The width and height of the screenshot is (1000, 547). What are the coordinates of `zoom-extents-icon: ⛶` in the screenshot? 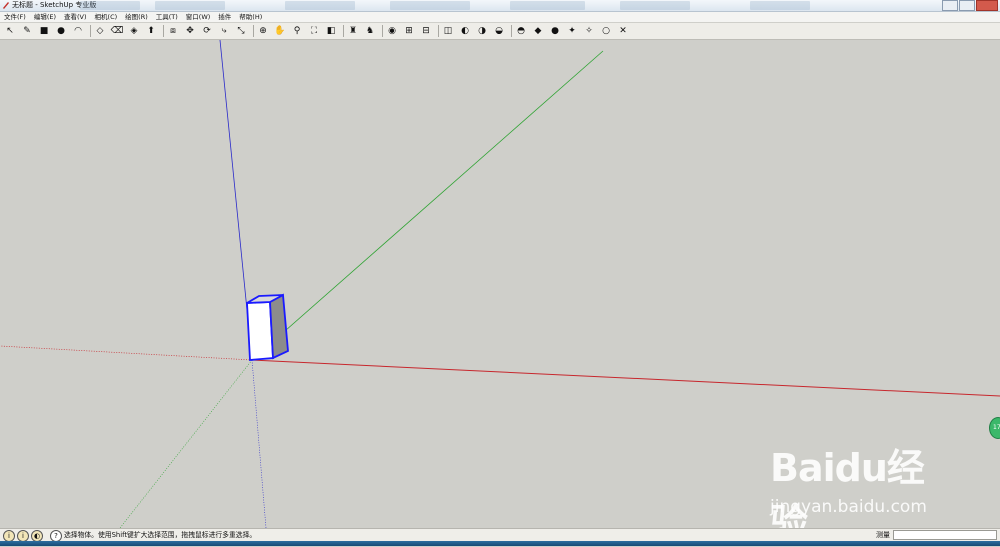 It's located at (314, 31).